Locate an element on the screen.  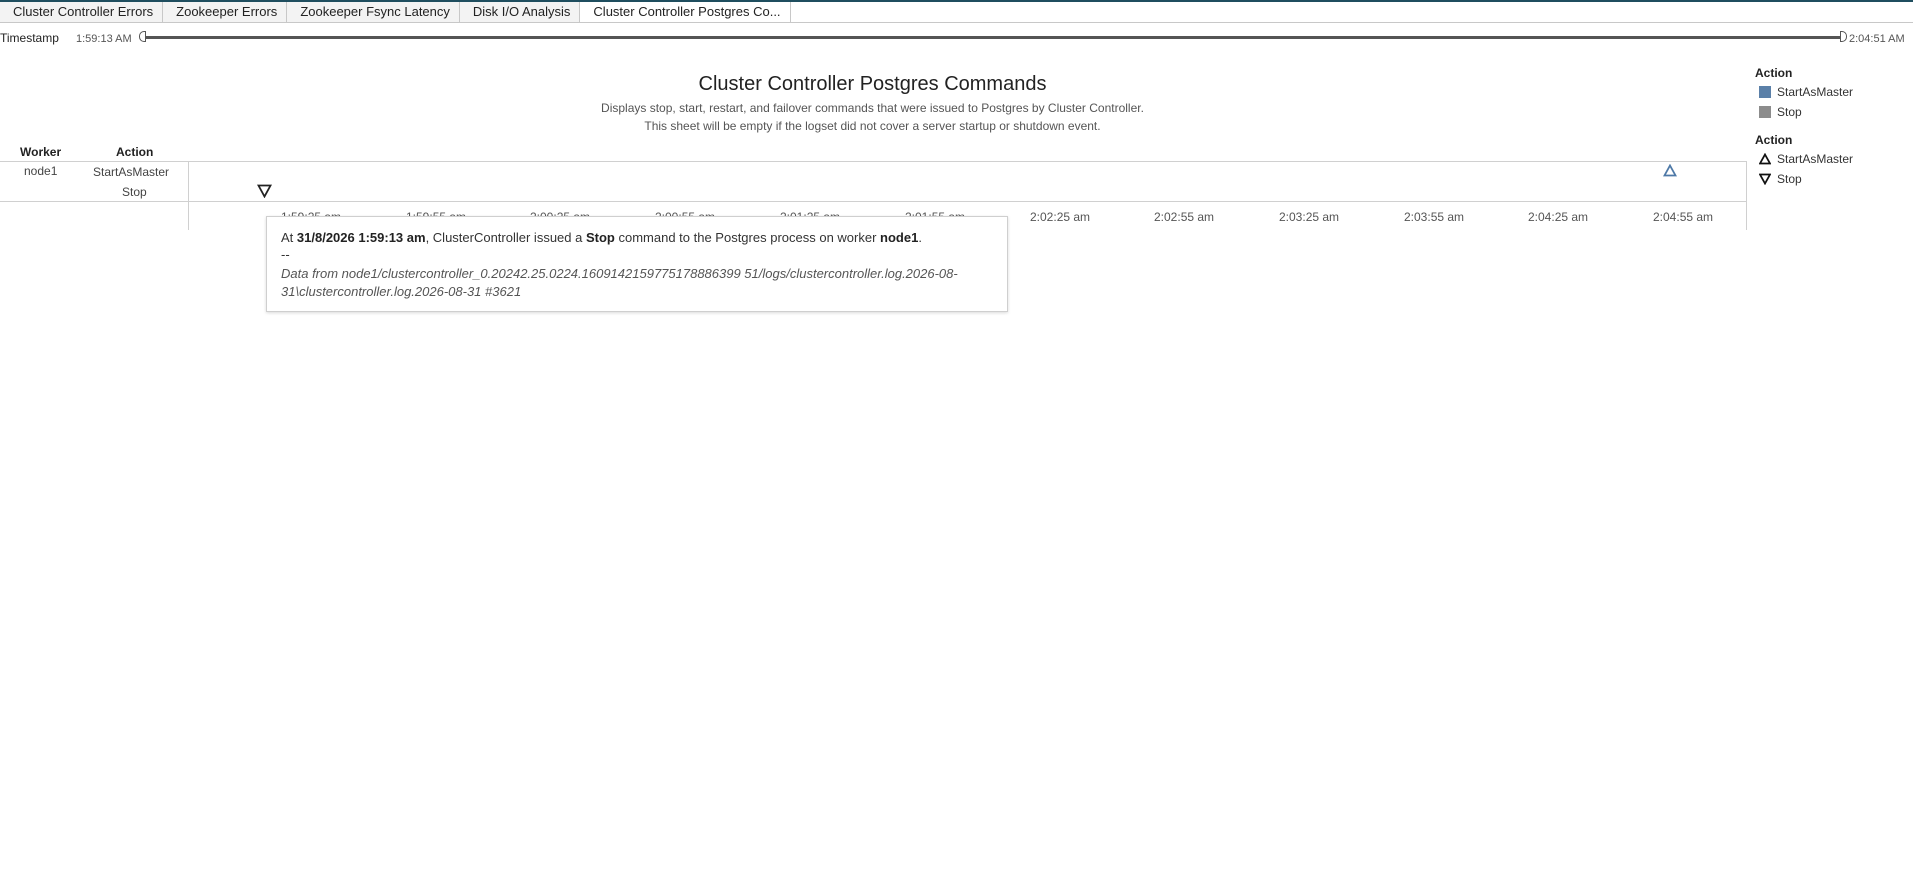
worker-label: node1 is located at coordinates (41, 171).